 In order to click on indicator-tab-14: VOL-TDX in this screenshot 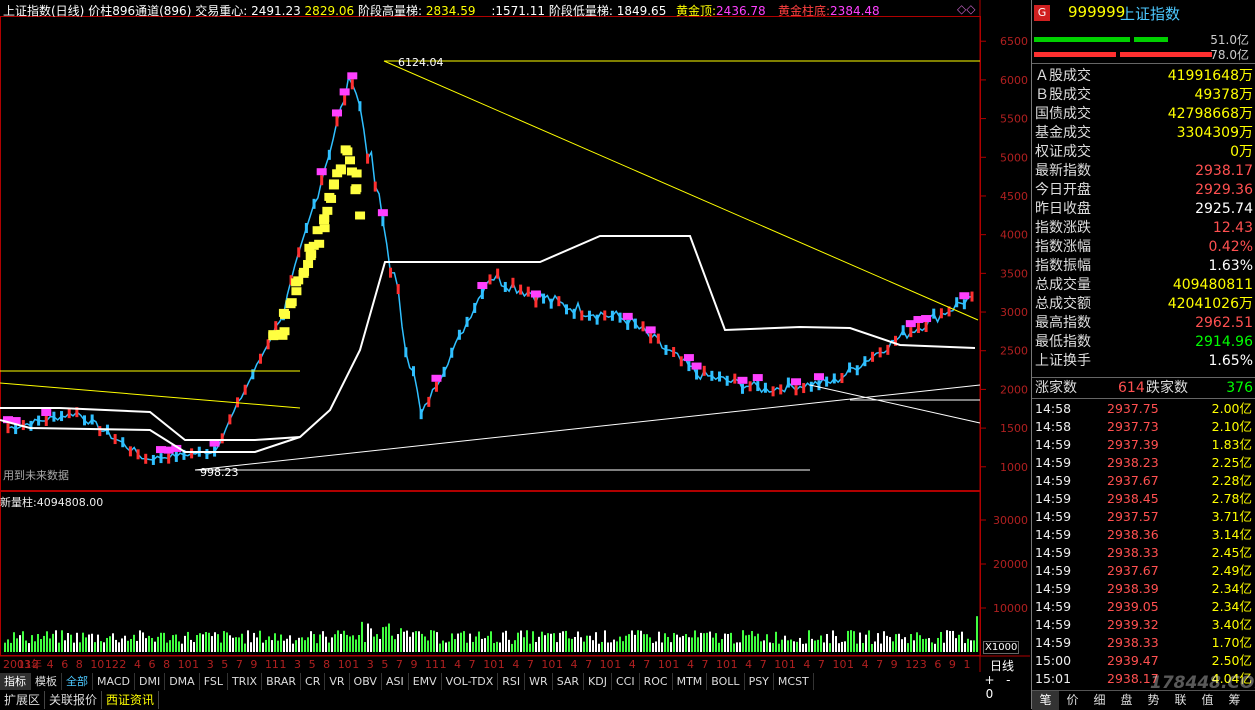, I will do `click(470, 681)`.